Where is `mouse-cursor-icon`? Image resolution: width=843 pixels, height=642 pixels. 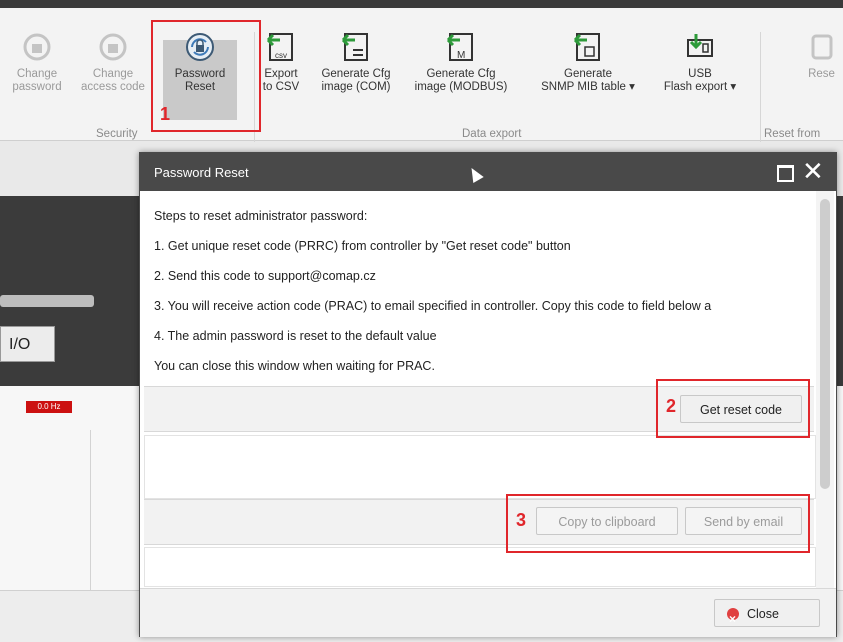
mouse-cursor-icon is located at coordinates (475, 174).